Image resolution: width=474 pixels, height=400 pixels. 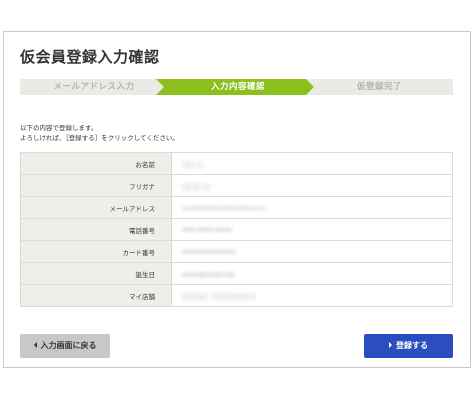 I want to click on blurred-value: 0000年00月00日, so click(x=208, y=274).